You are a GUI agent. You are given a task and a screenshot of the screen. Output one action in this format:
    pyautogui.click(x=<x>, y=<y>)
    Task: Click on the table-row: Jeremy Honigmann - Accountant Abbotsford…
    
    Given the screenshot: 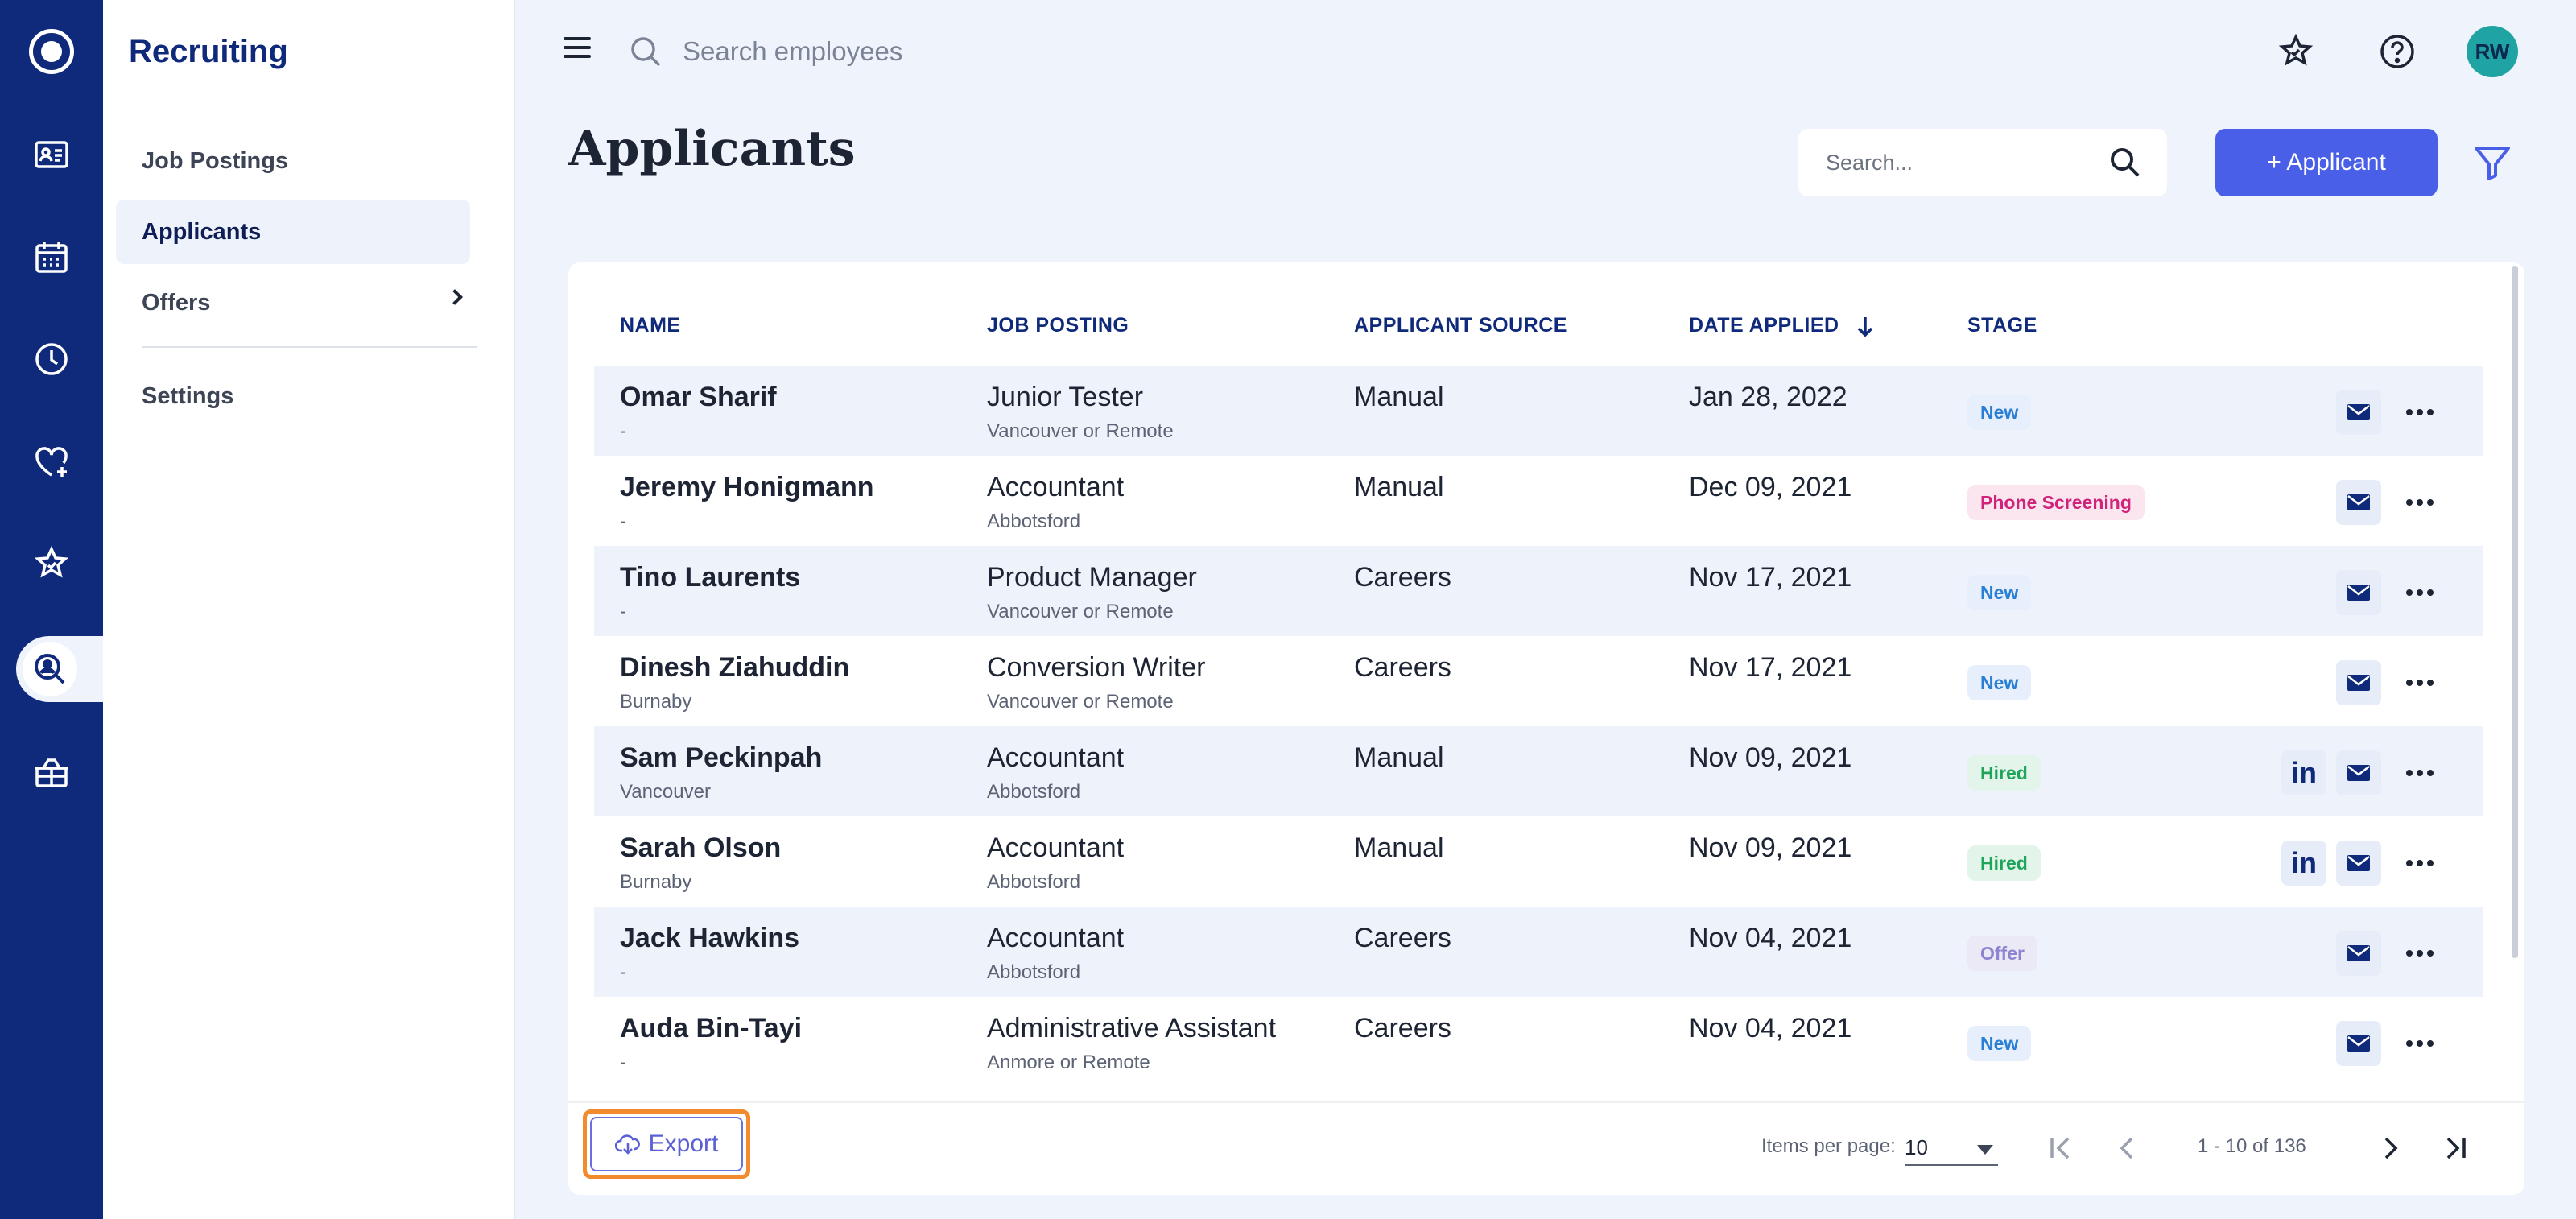 What is the action you would take?
    pyautogui.click(x=1538, y=501)
    